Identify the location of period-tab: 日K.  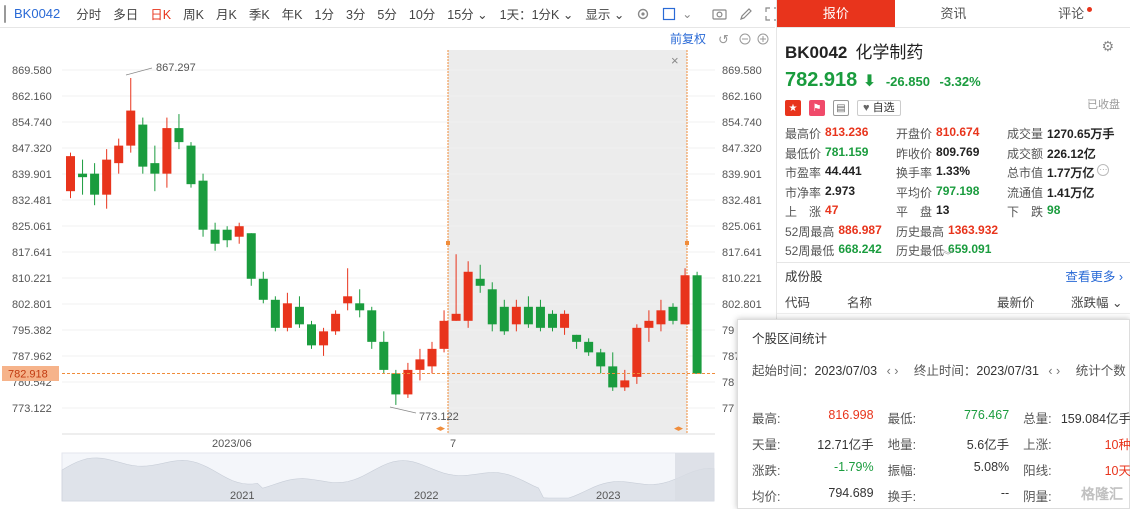
(160, 13).